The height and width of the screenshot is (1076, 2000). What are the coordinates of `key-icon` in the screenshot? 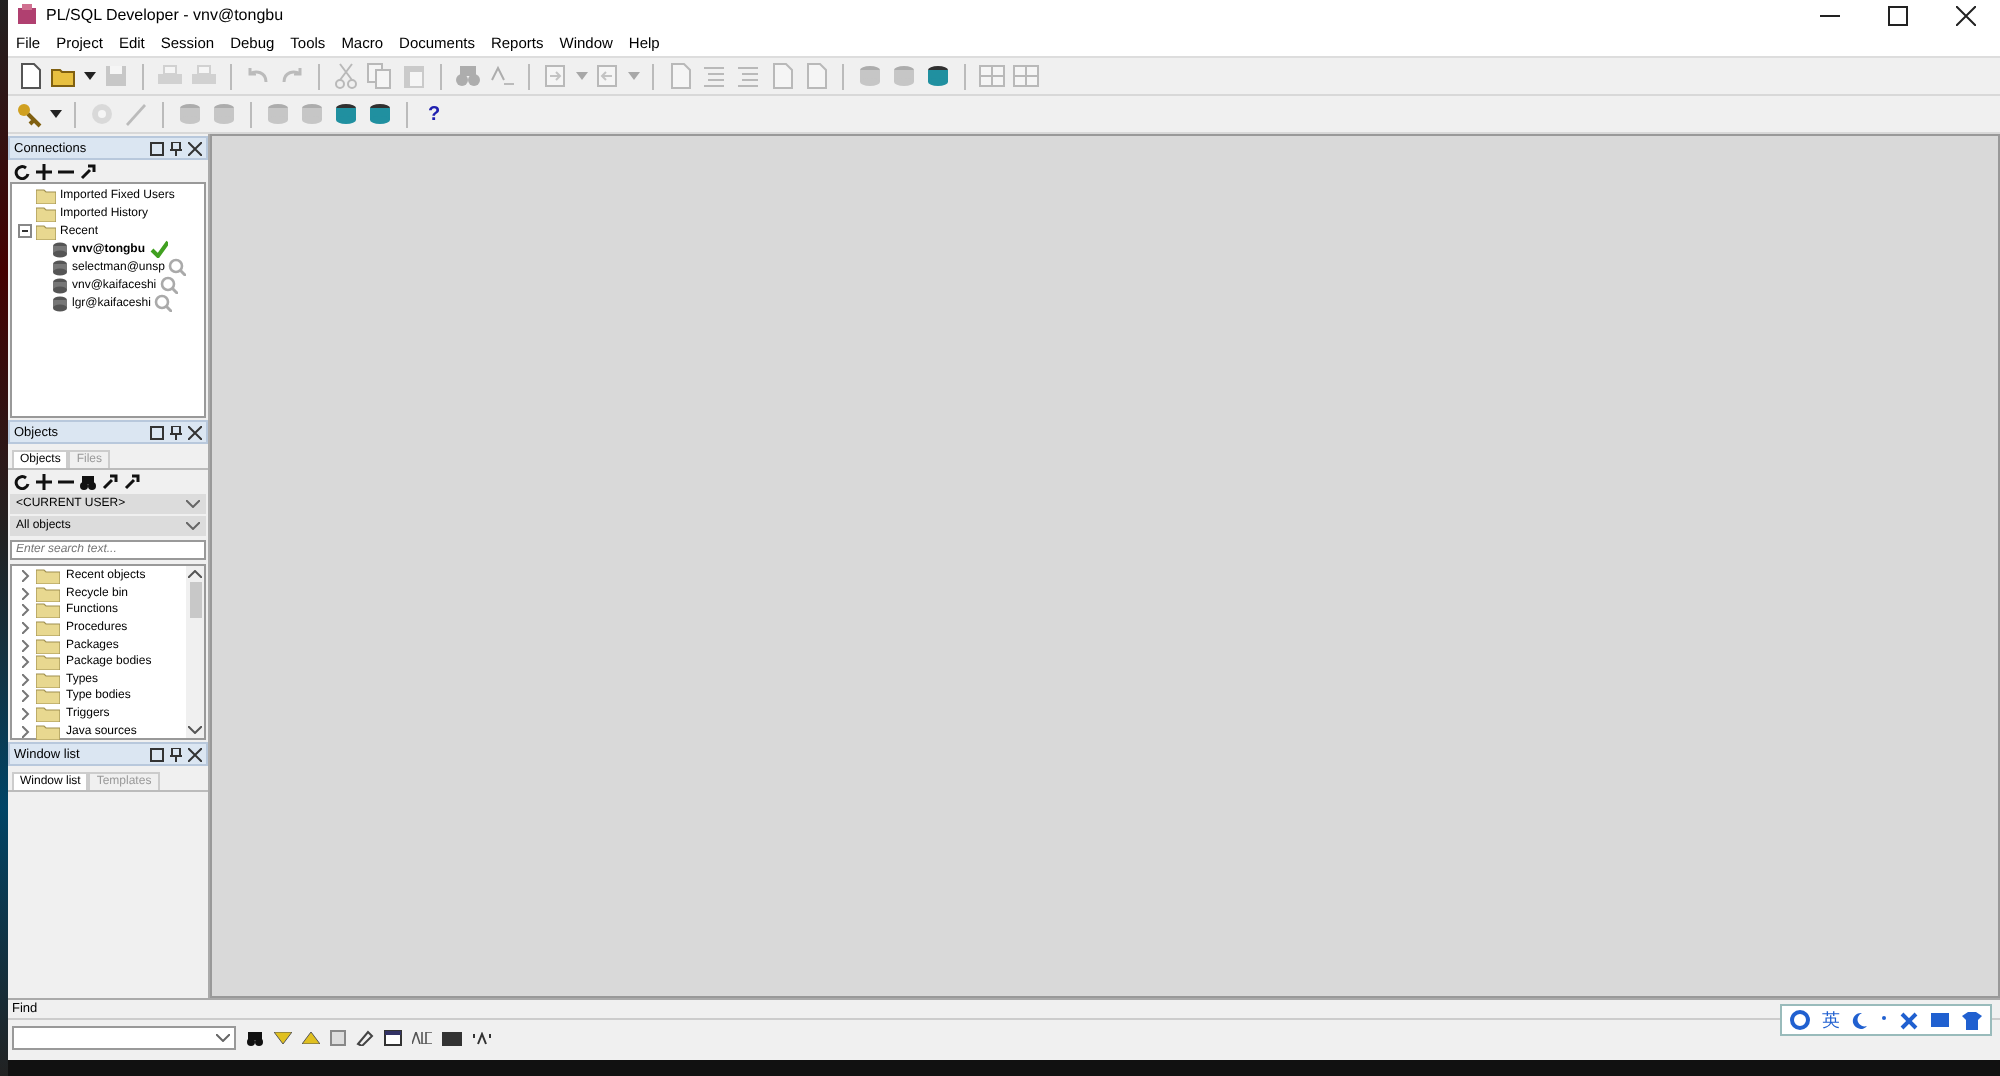 It's located at (30, 114).